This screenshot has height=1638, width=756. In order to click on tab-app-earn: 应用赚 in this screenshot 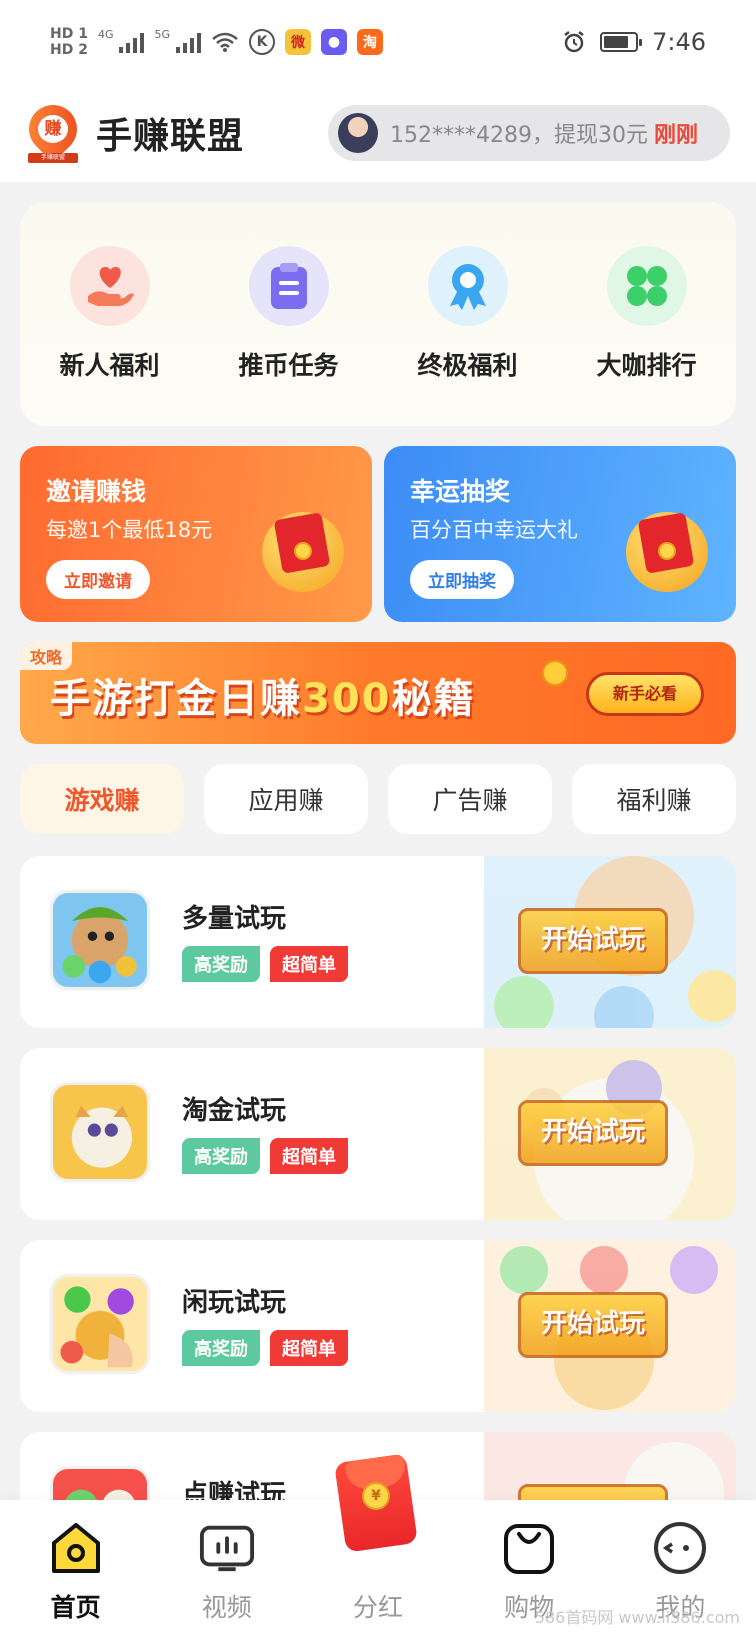, I will do `click(286, 799)`.